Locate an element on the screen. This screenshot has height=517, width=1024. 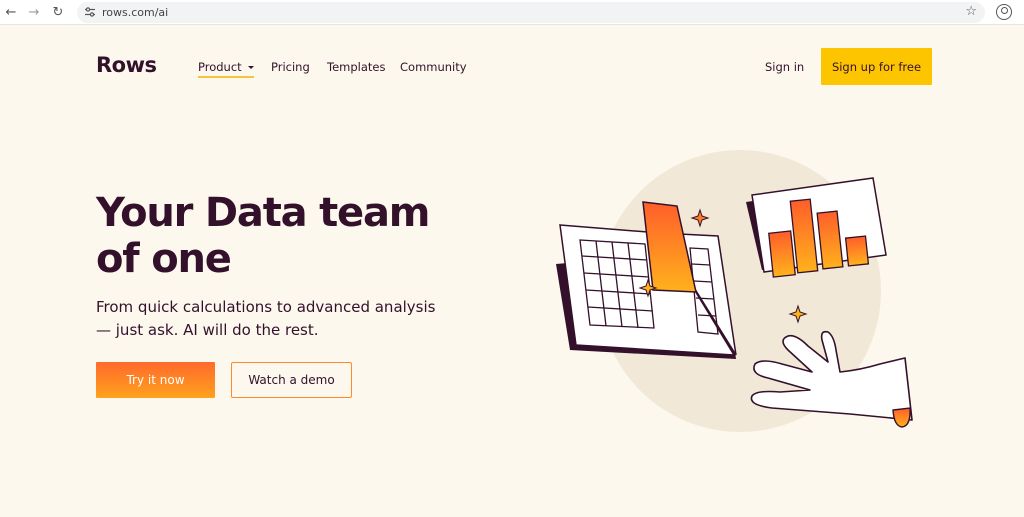
chevron-down-icon is located at coordinates (250, 67).